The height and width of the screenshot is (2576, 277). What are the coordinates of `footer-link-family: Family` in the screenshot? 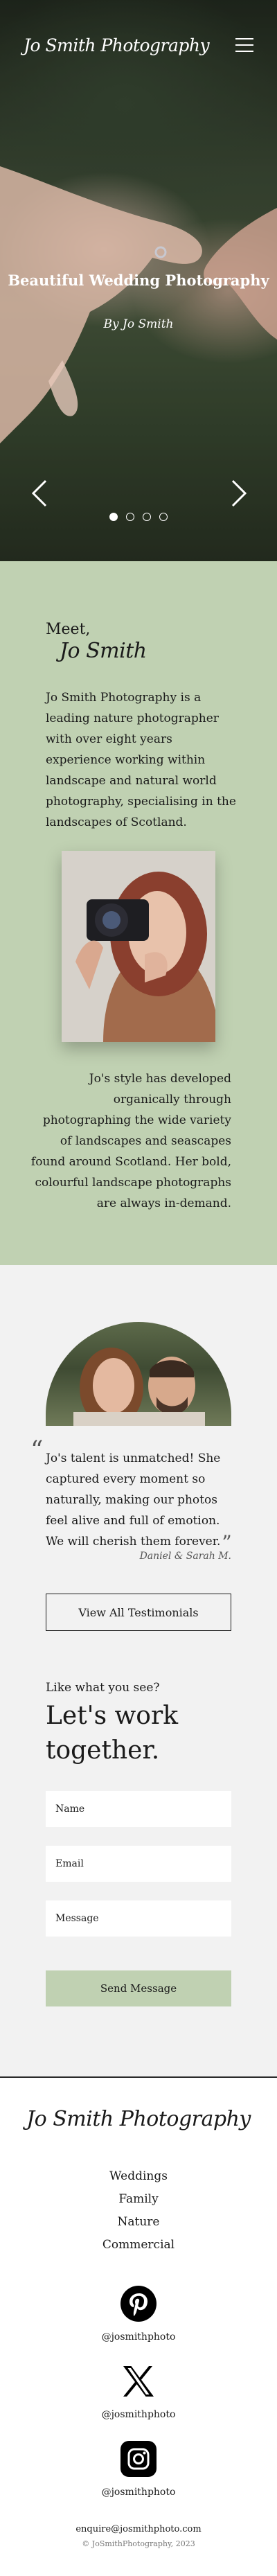 It's located at (138, 2199).